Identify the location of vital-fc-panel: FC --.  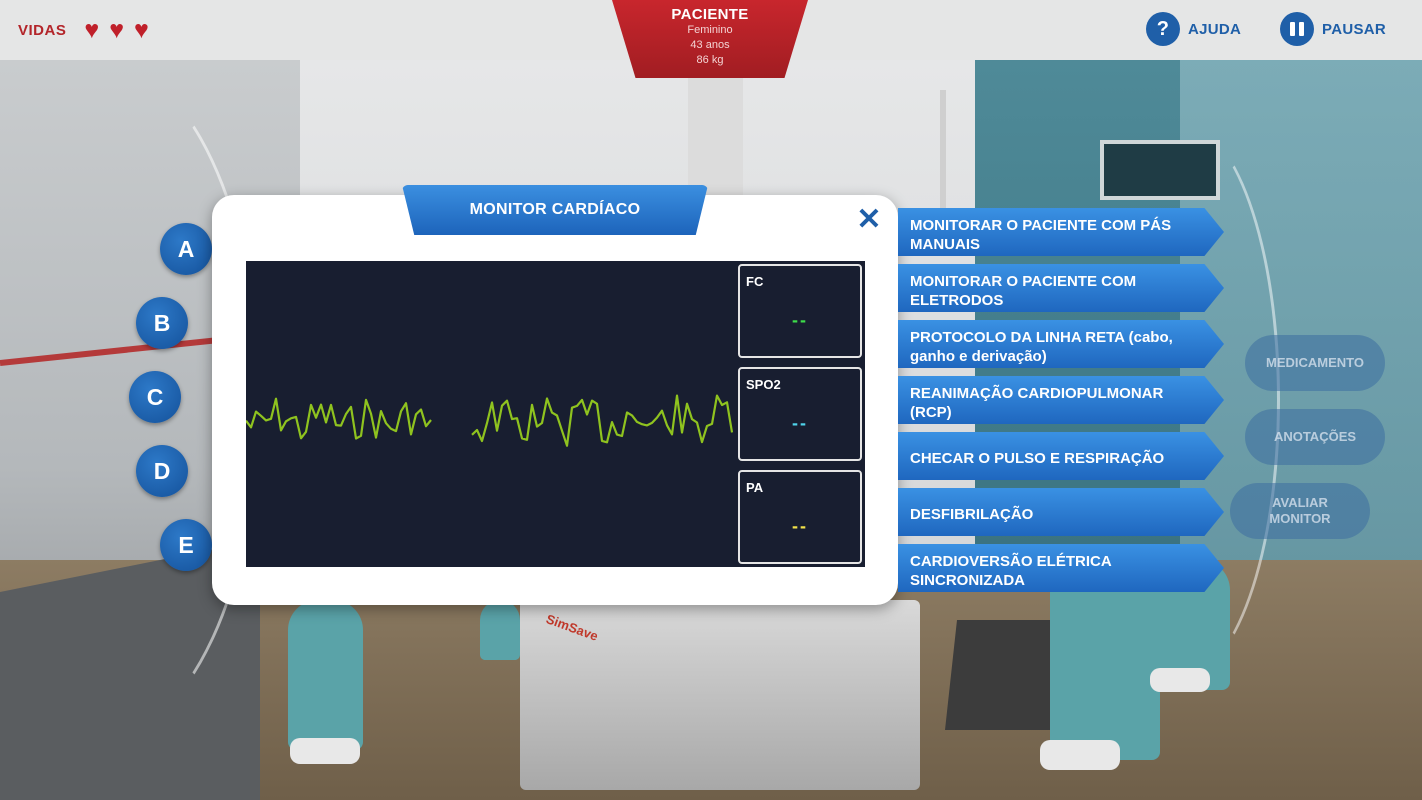
(800, 311).